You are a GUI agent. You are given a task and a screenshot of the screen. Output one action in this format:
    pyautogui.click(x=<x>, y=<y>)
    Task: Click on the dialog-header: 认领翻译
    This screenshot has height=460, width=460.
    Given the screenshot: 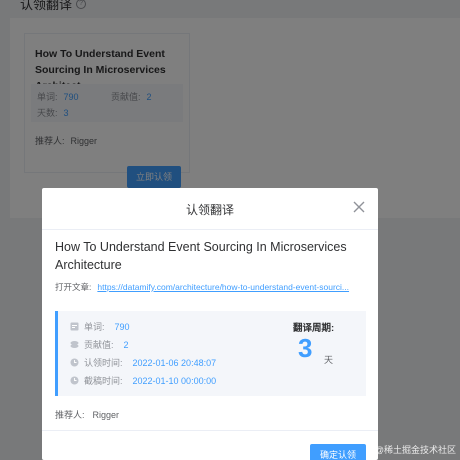 What is the action you would take?
    pyautogui.click(x=210, y=209)
    